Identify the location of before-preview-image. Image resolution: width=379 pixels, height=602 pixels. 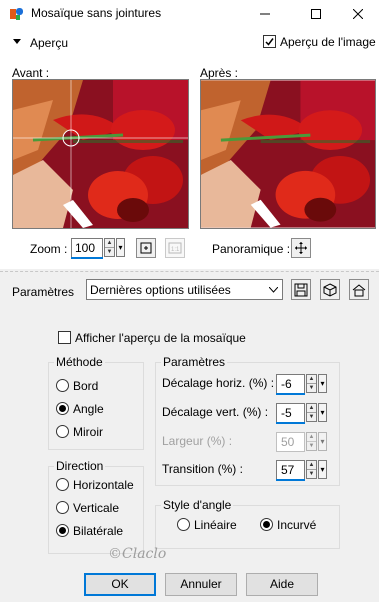
(100, 154).